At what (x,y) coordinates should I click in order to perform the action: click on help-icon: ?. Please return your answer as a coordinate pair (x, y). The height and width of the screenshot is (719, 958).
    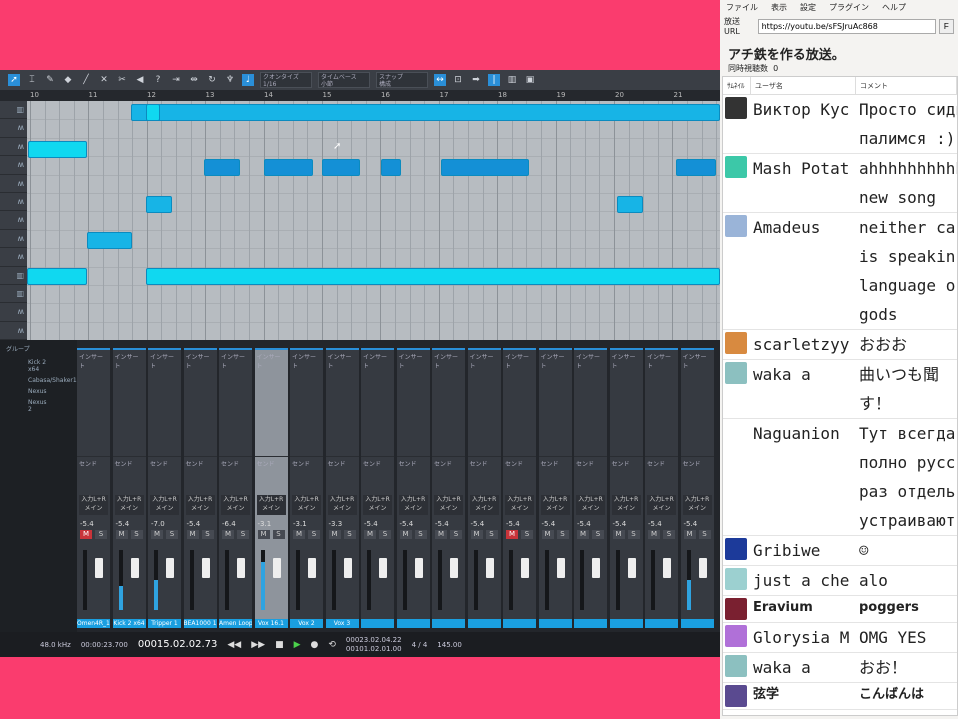
    Looking at the image, I should click on (158, 80).